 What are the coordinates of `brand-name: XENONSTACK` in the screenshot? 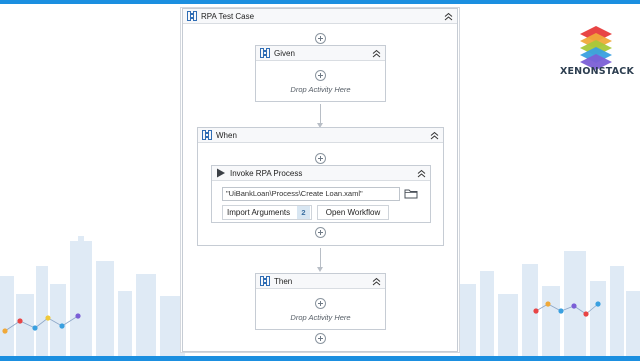 It's located at (597, 71).